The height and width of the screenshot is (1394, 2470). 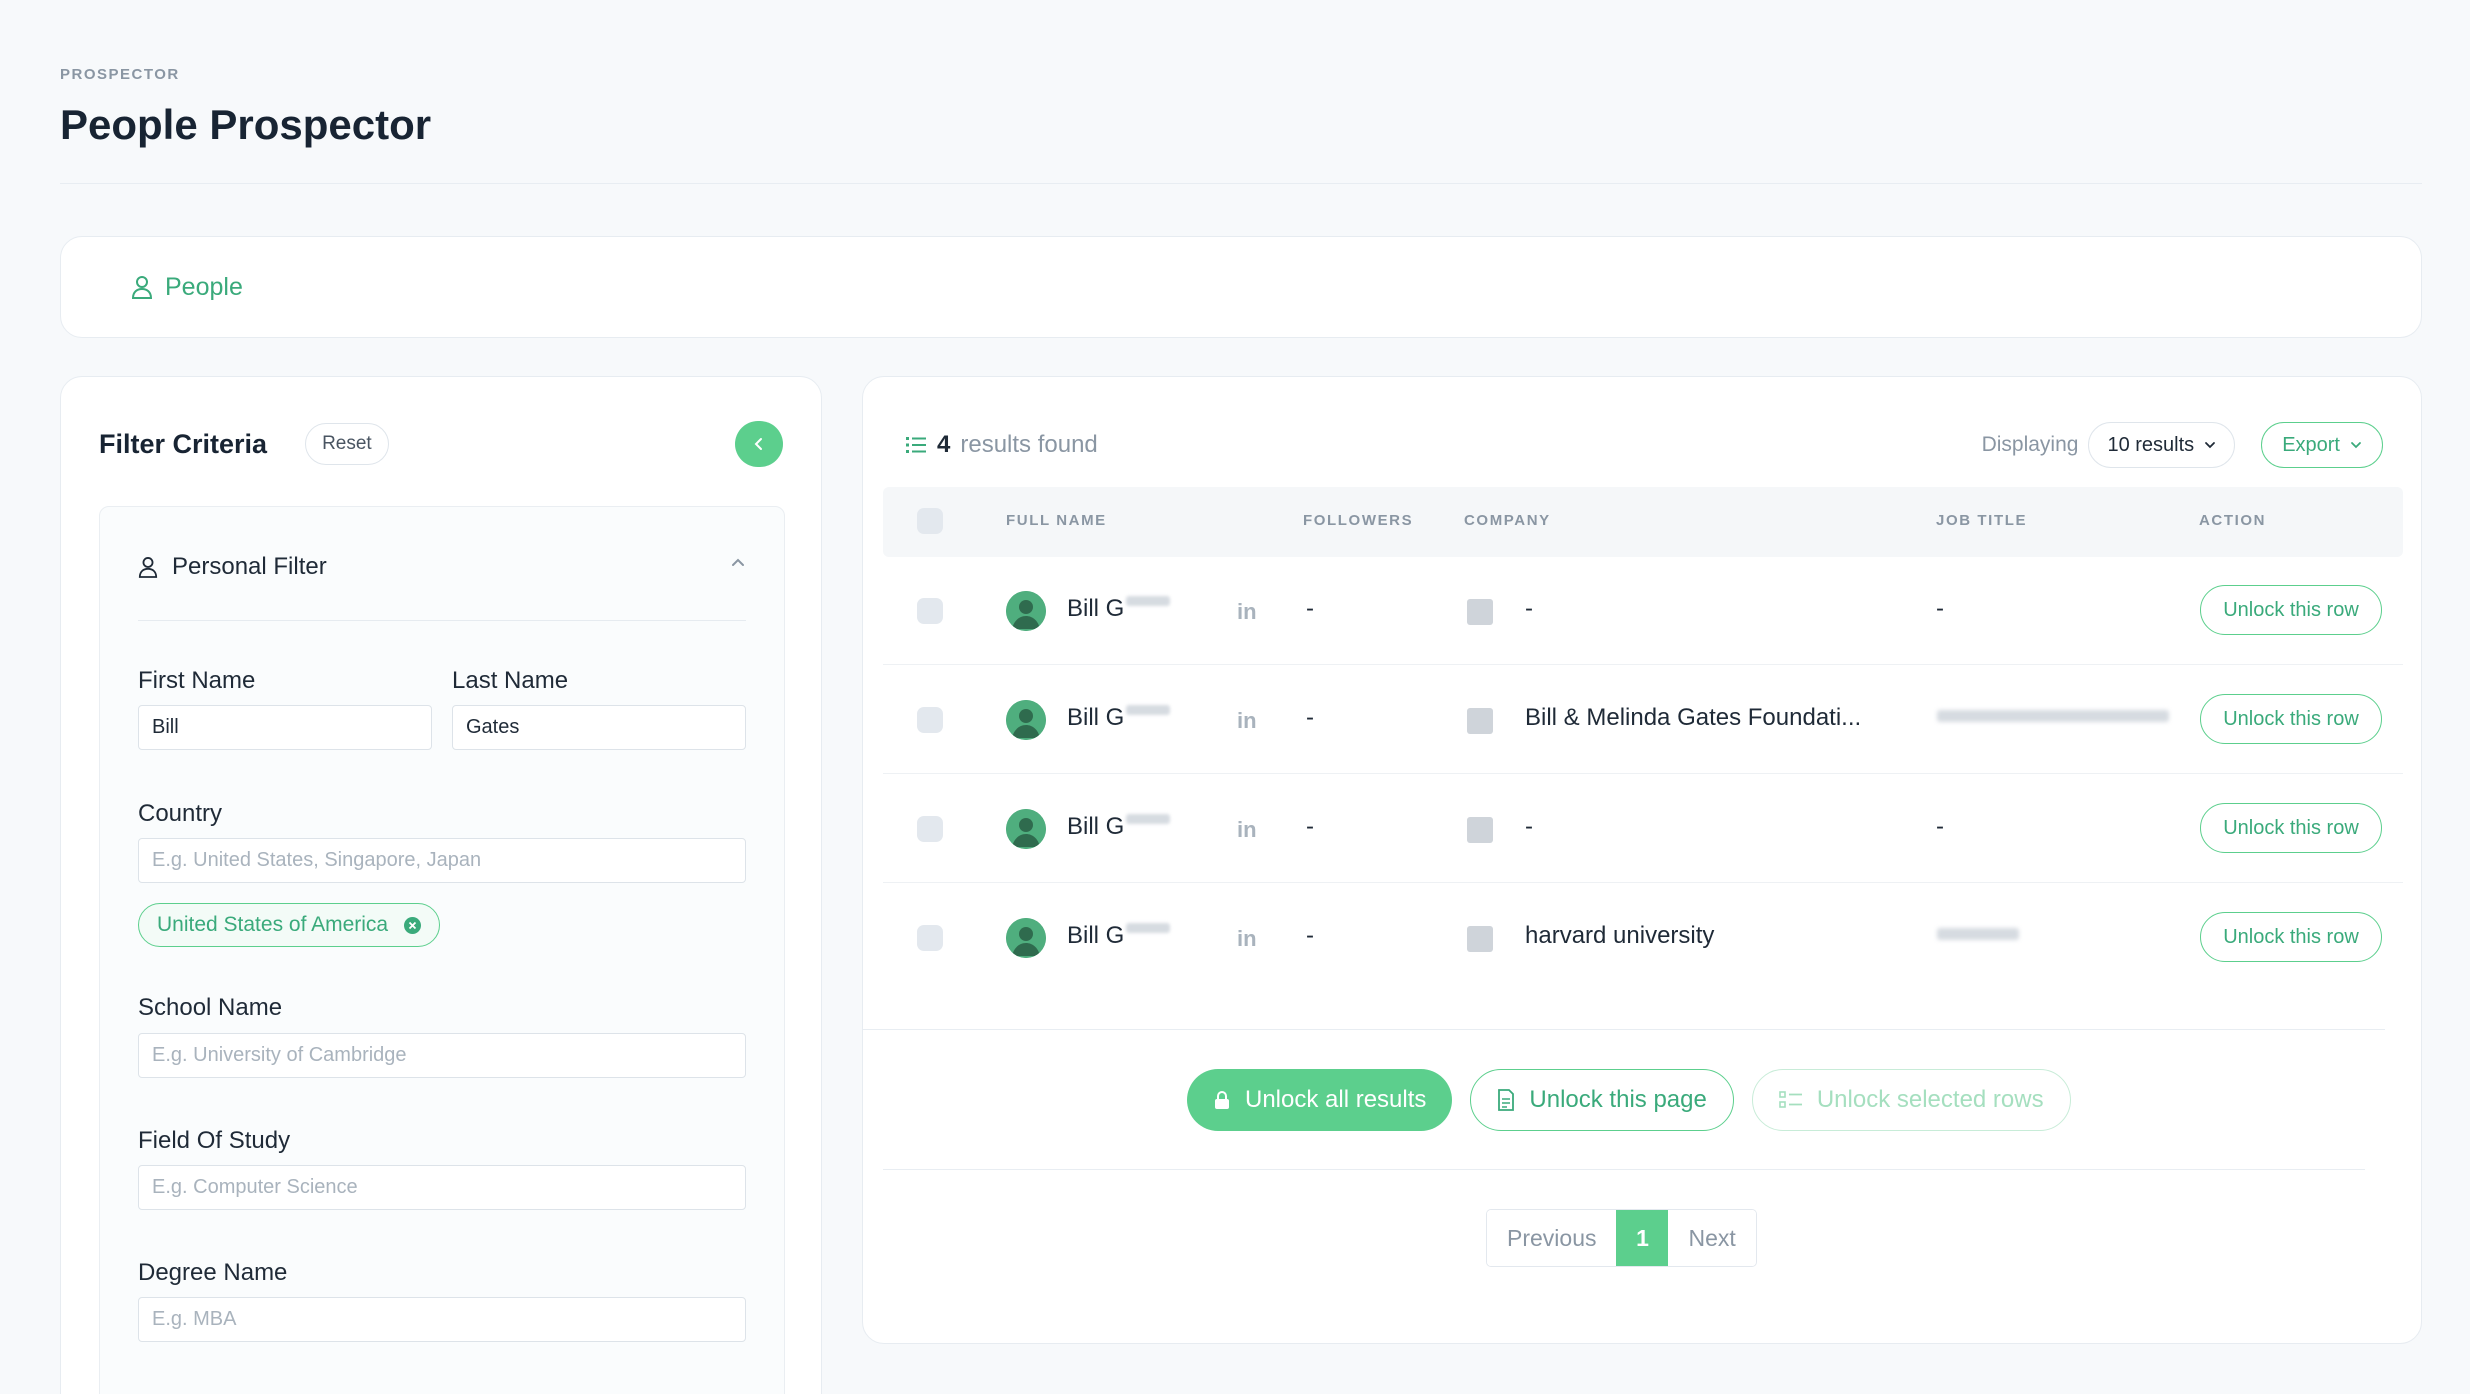 I want to click on unlock-selected-label: Unlock selected rows, so click(x=1930, y=1099).